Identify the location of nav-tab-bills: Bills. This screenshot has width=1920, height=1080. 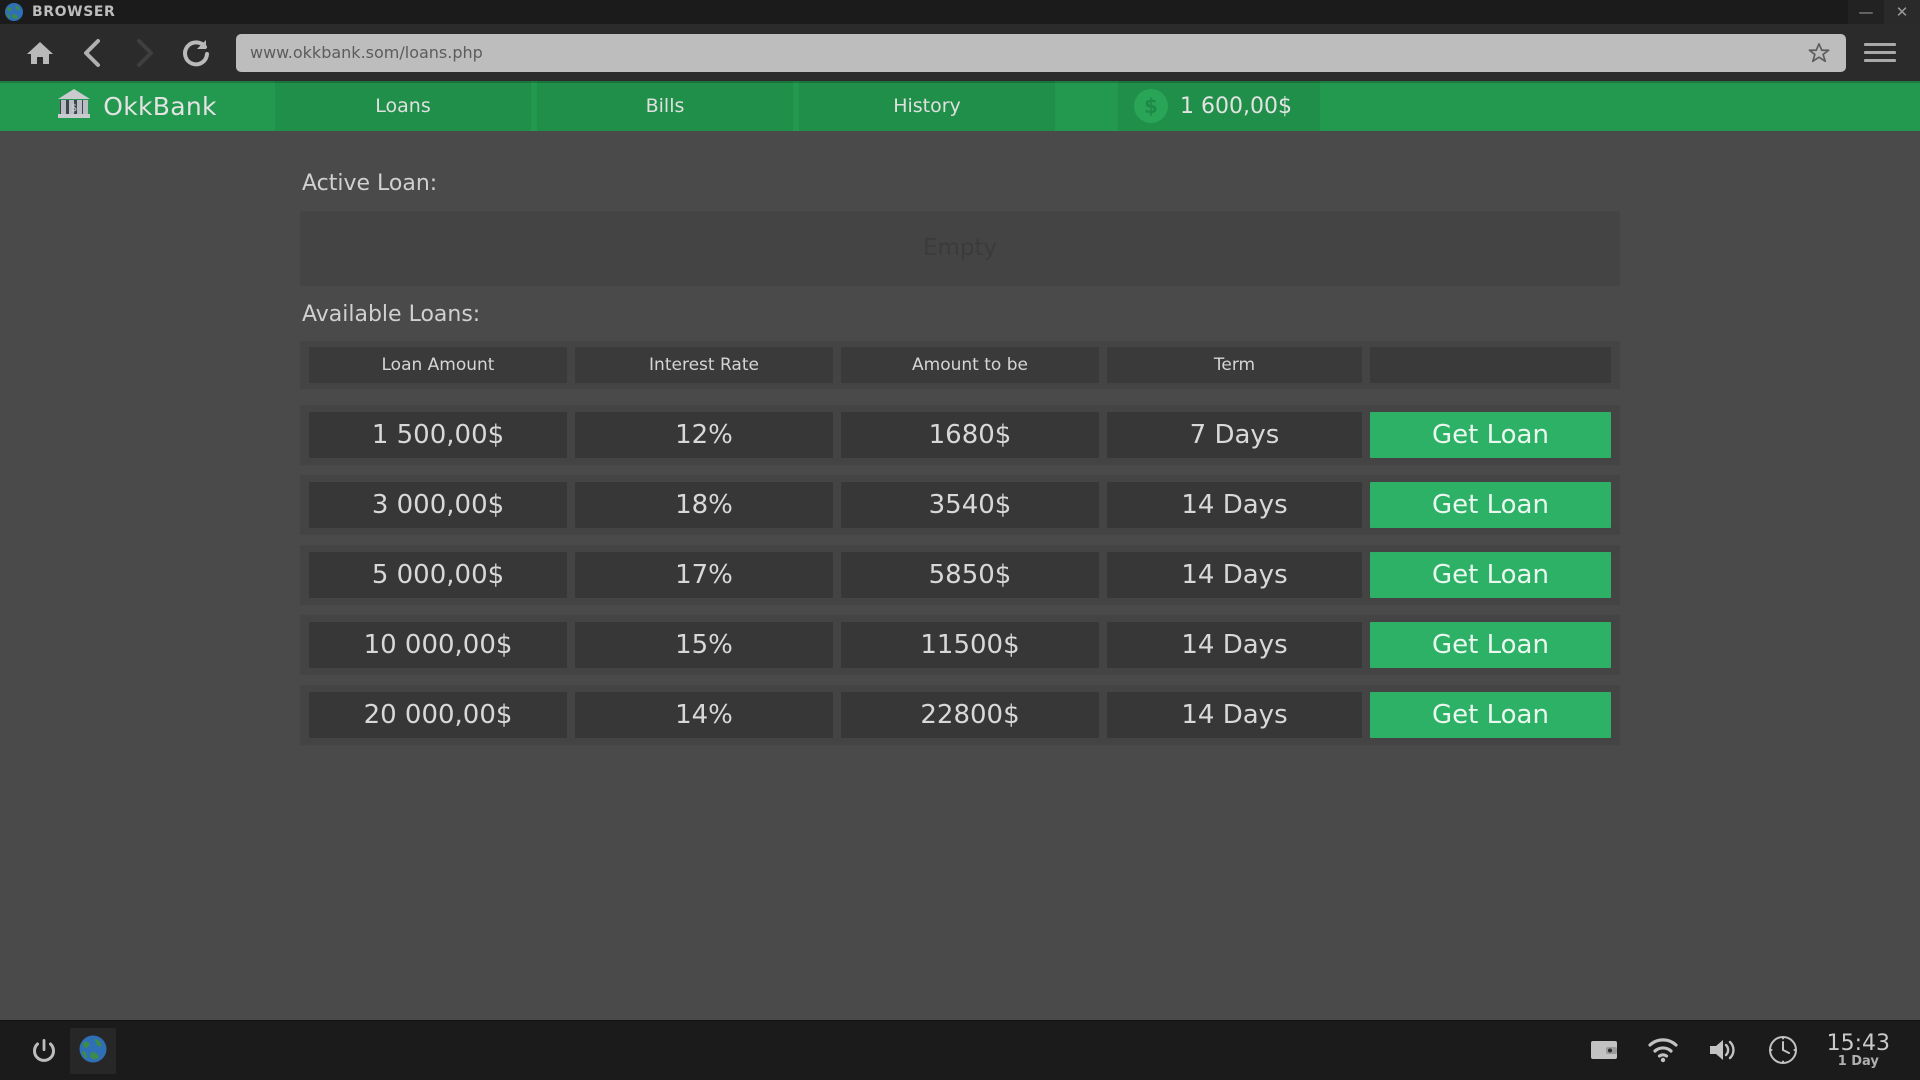
(665, 106).